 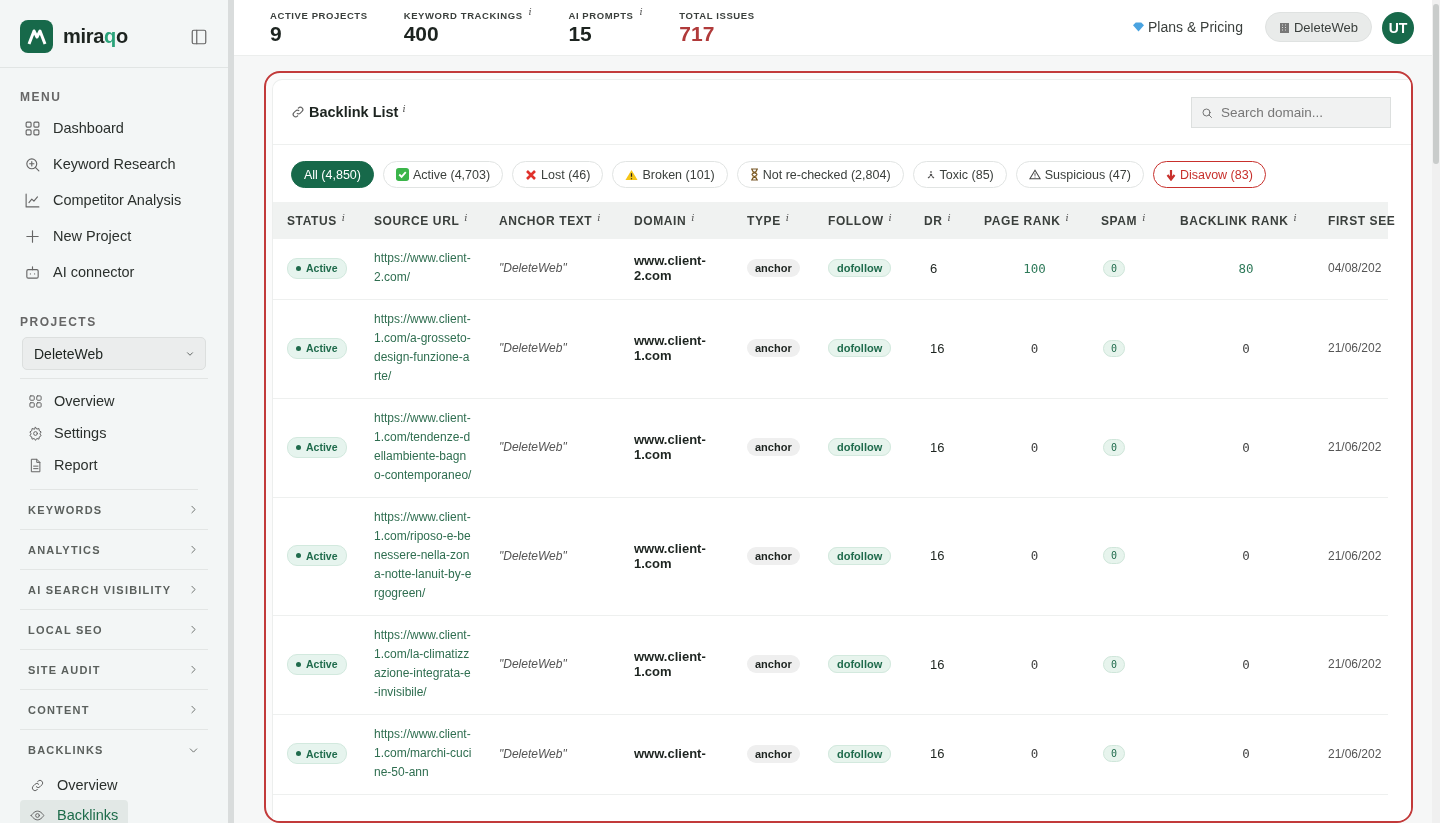 I want to click on column-header: STATUS, so click(x=312, y=220).